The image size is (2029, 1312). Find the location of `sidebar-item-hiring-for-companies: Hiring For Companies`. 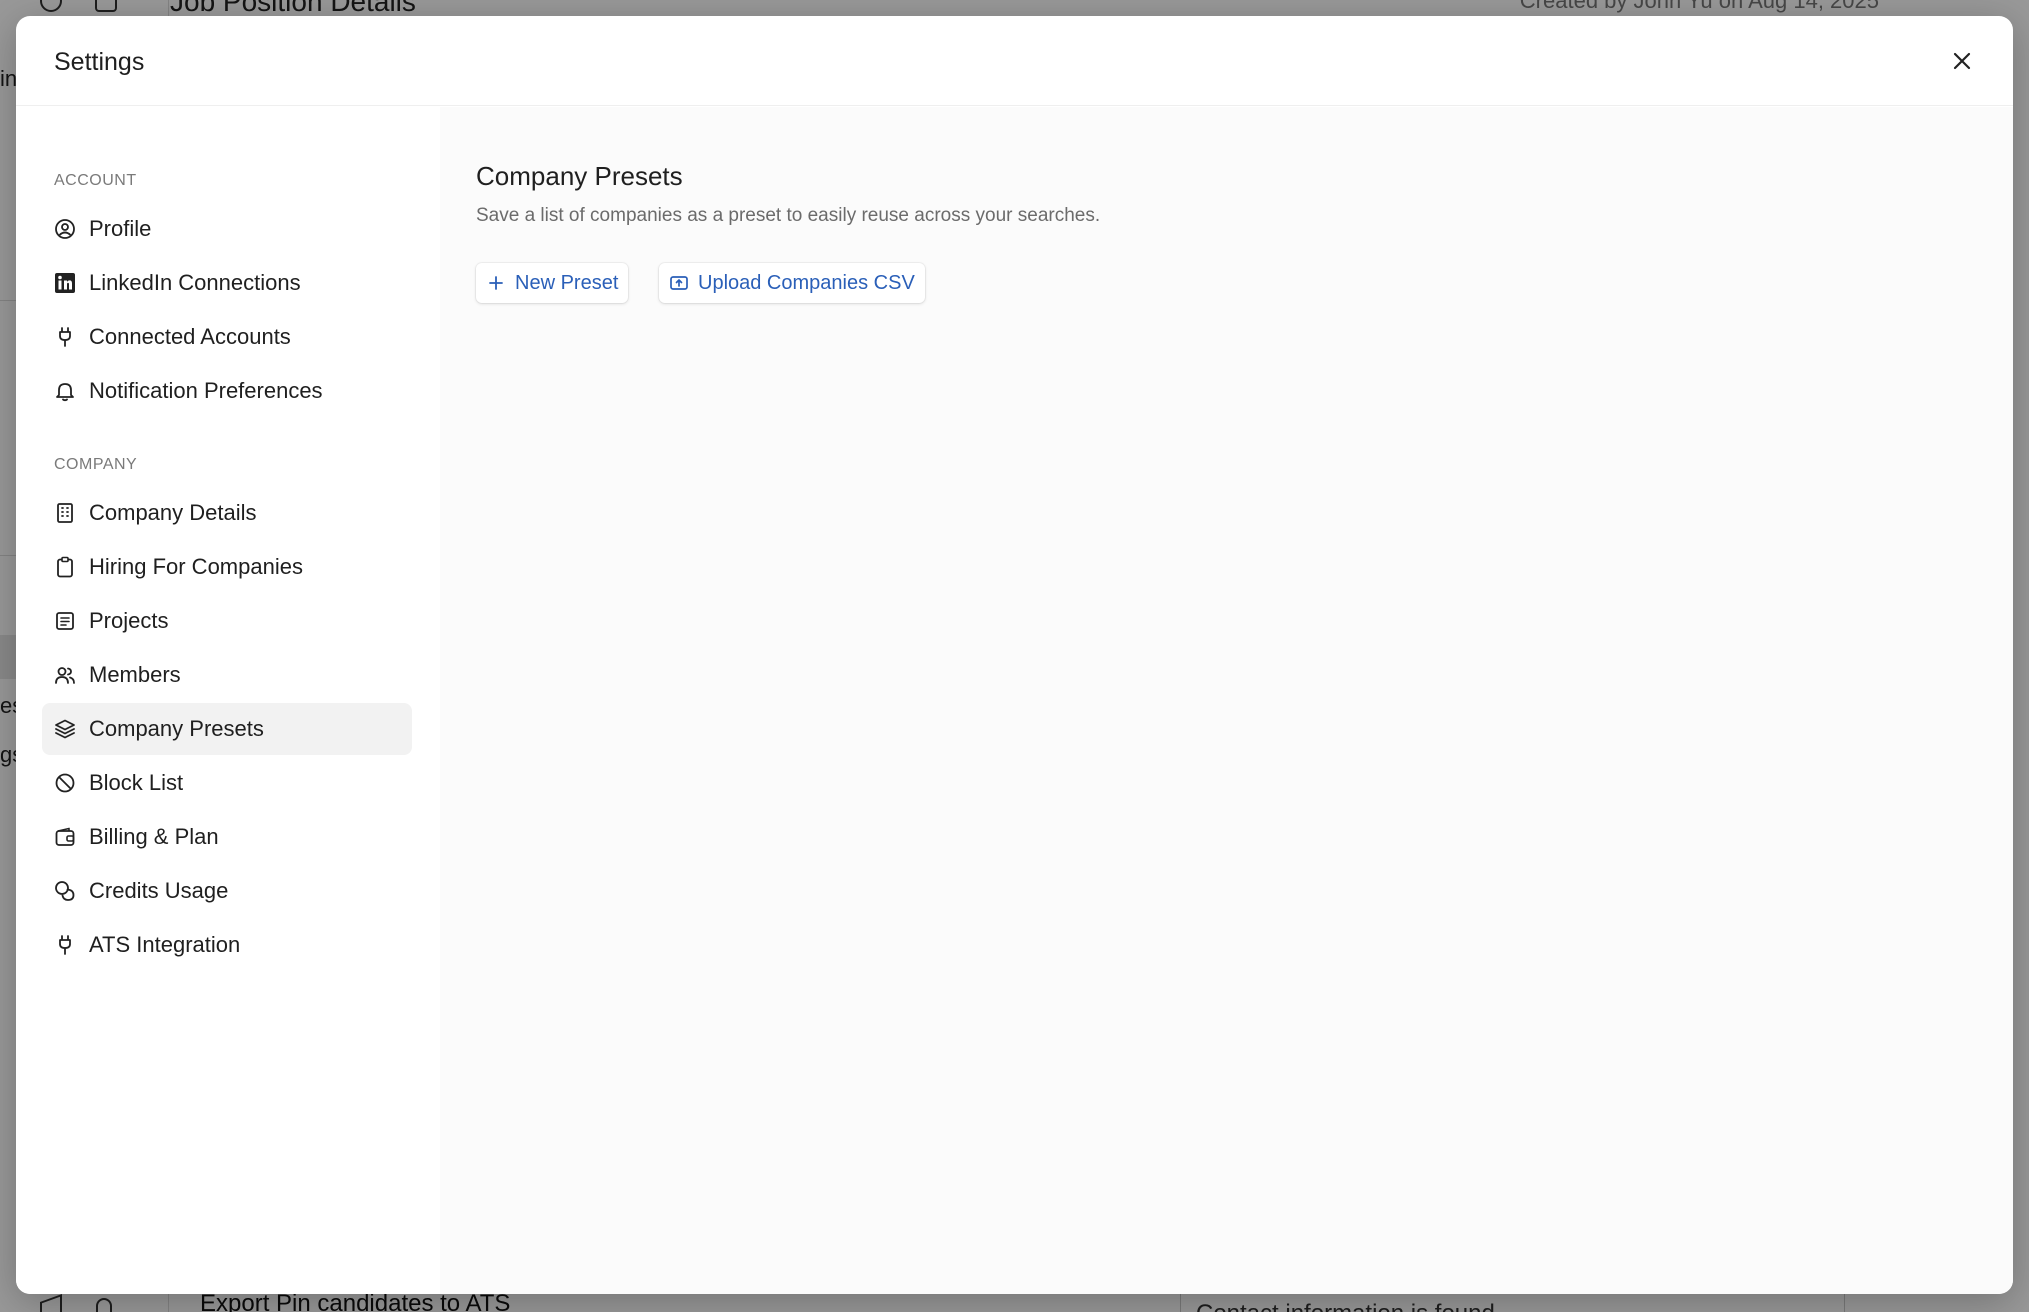

sidebar-item-hiring-for-companies: Hiring For Companies is located at coordinates (227, 567).